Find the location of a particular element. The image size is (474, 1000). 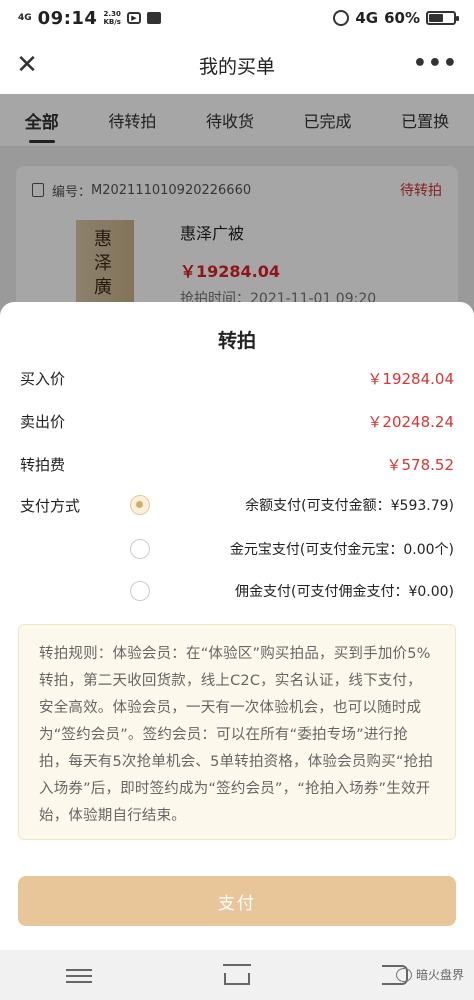

network-speed: 2.30 KB/s is located at coordinates (112, 18).